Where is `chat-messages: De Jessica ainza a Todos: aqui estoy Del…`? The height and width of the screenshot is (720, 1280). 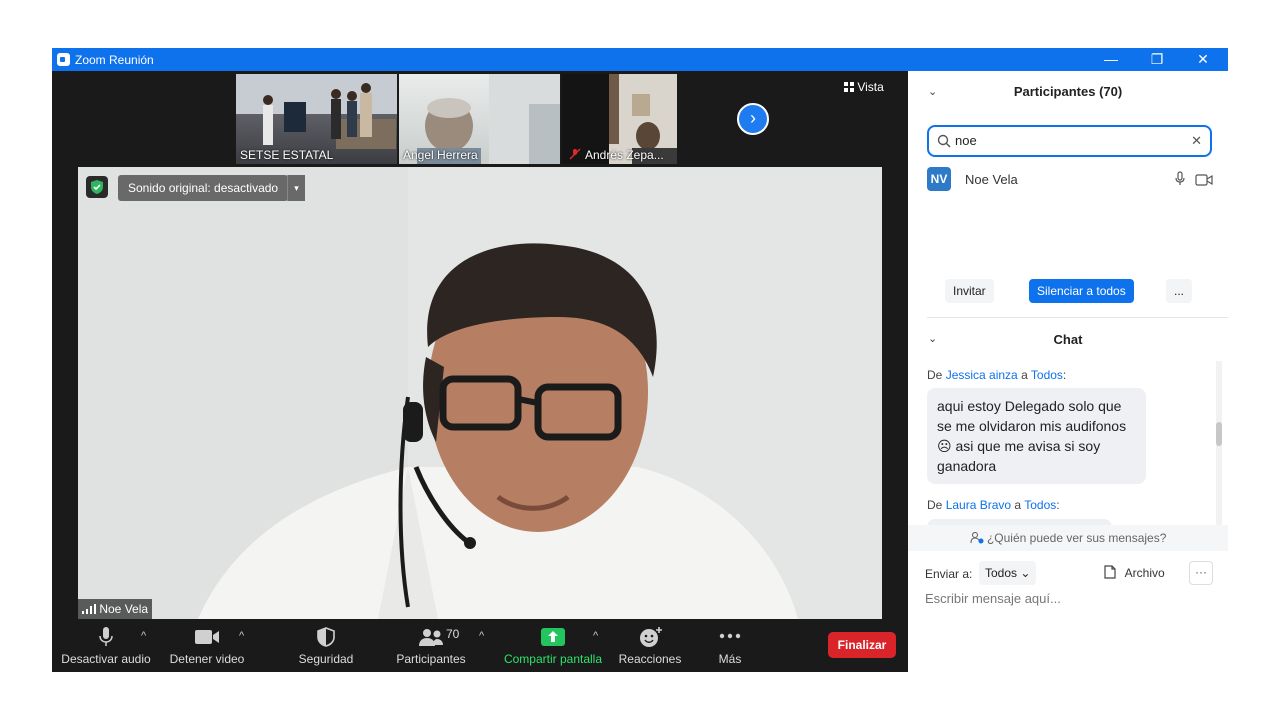 chat-messages: De Jessica ainza a Todos: aqui estoy Del… is located at coordinates (1068, 443).